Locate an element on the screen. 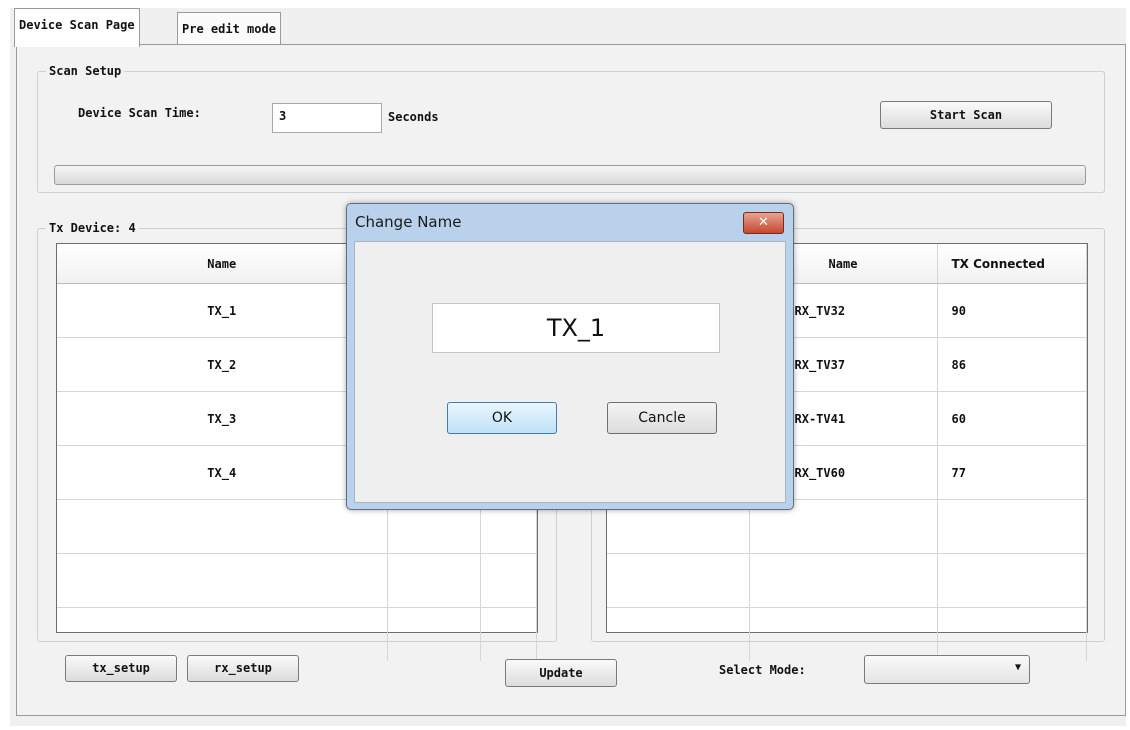 The width and height of the screenshot is (1130, 730). update-button: Update is located at coordinates (561, 673).